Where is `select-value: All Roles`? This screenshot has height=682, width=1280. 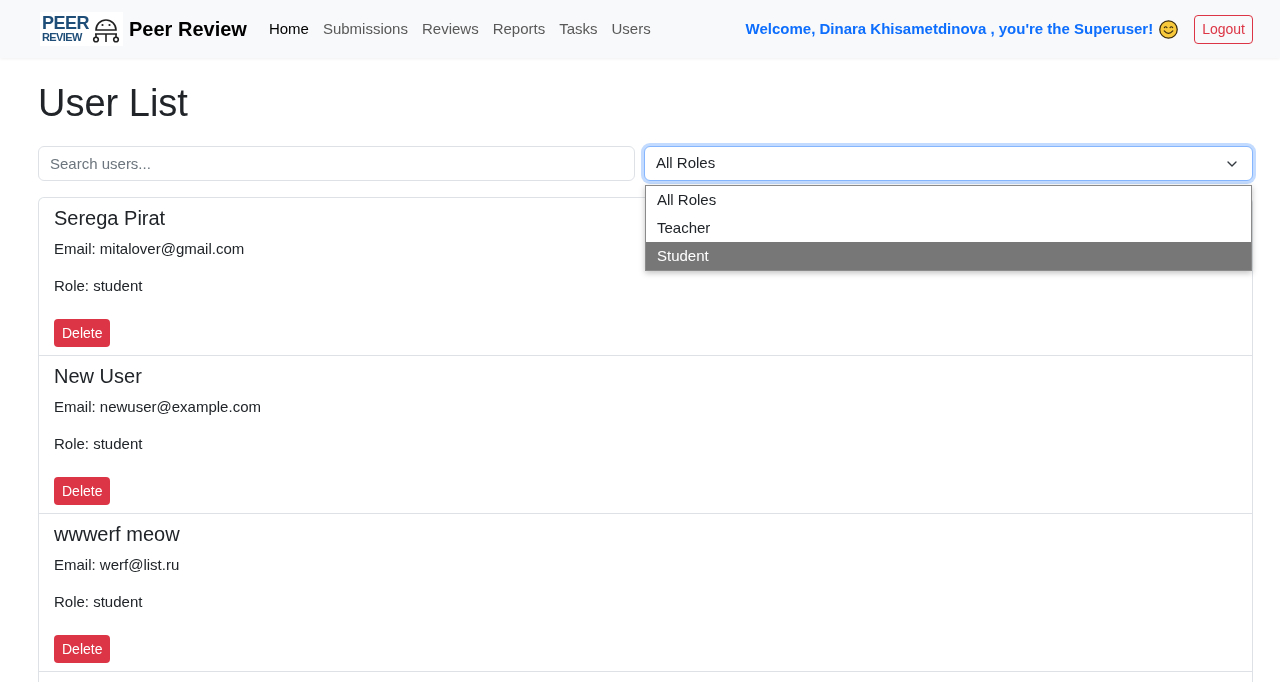 select-value: All Roles is located at coordinates (686, 163).